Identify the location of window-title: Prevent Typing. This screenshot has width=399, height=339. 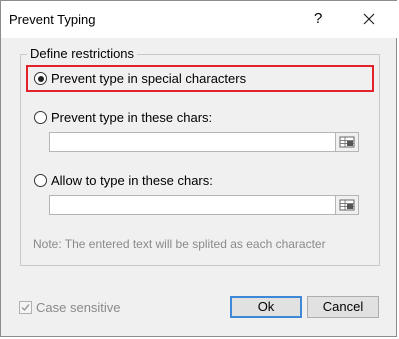
(52, 19).